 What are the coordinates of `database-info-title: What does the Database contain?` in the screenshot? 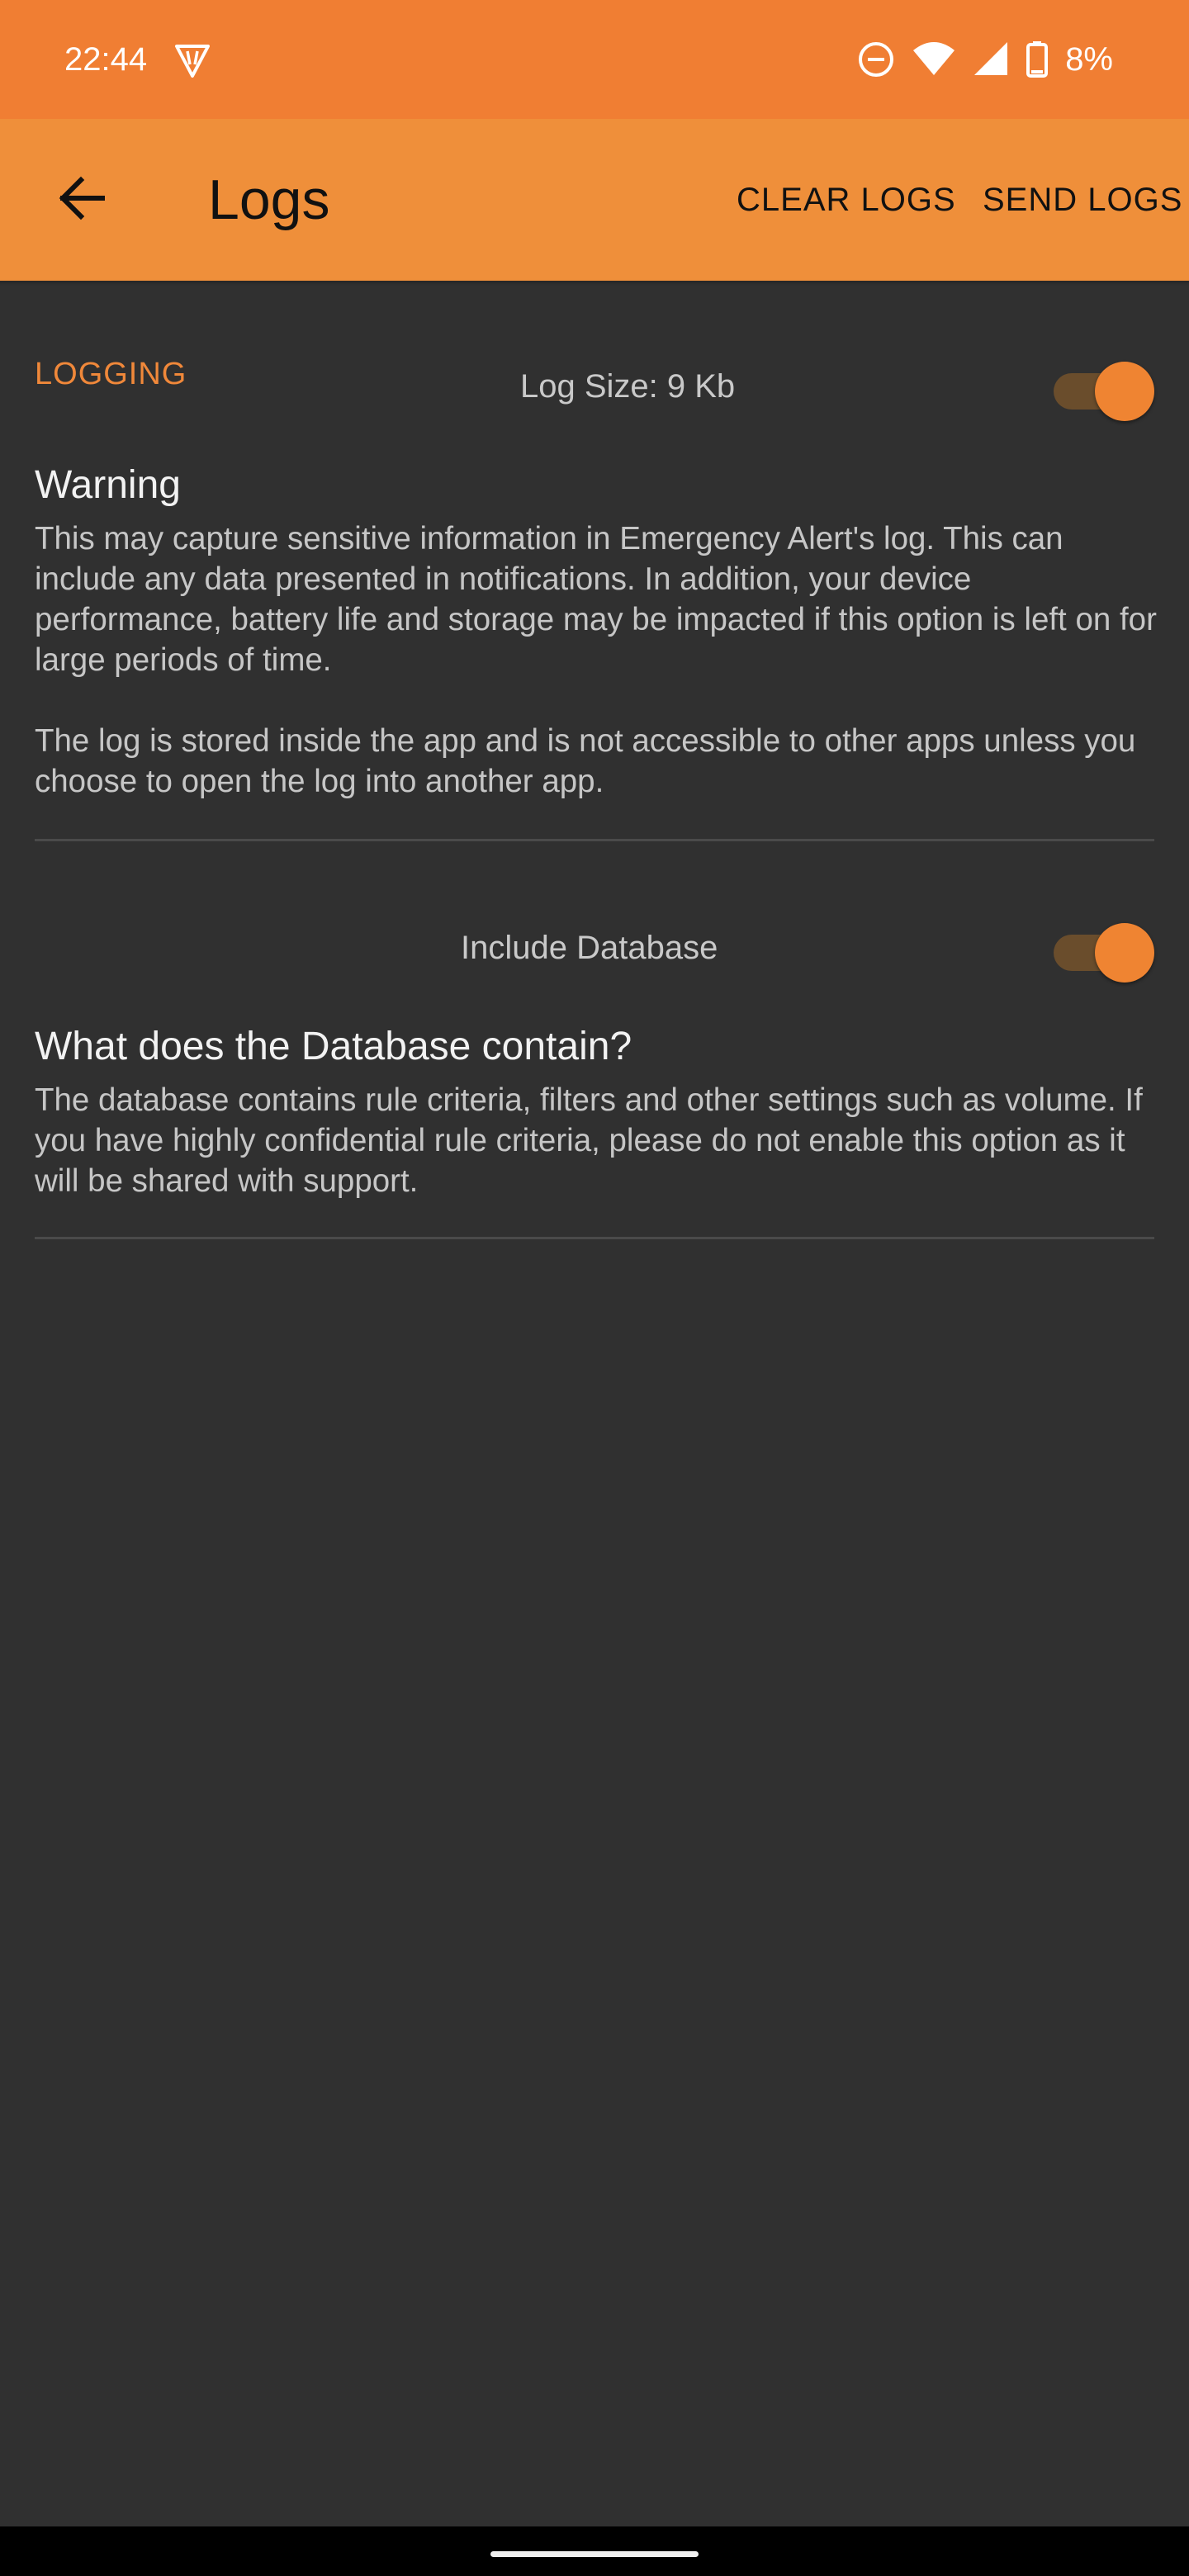 It's located at (333, 1046).